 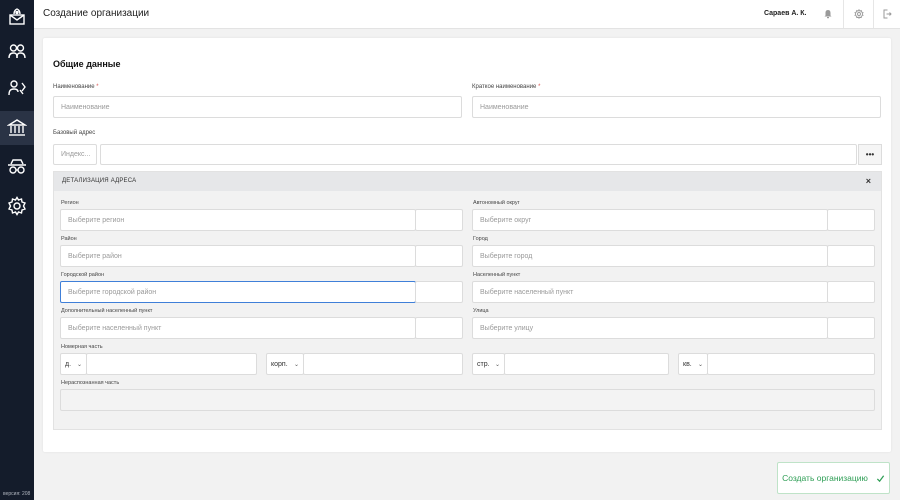 I want to click on okrug-code-input, so click(x=851, y=220).